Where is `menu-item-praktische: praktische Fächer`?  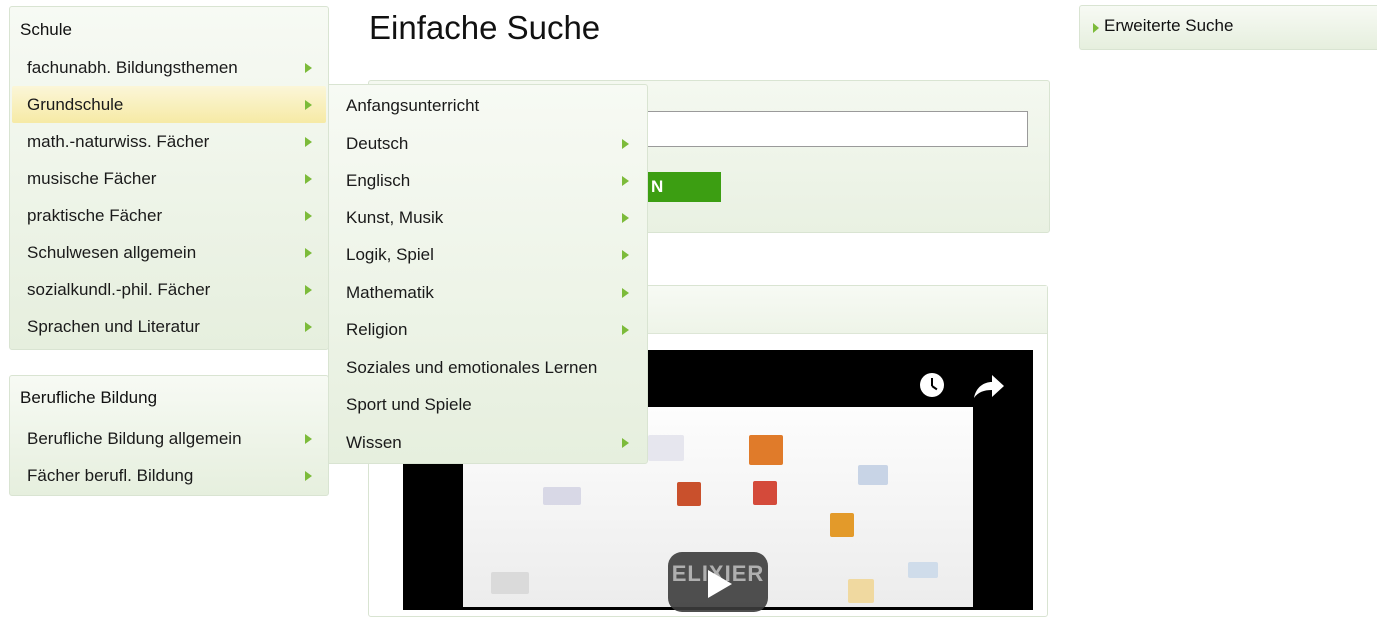
menu-item-praktische: praktische Fächer is located at coordinates (169, 215).